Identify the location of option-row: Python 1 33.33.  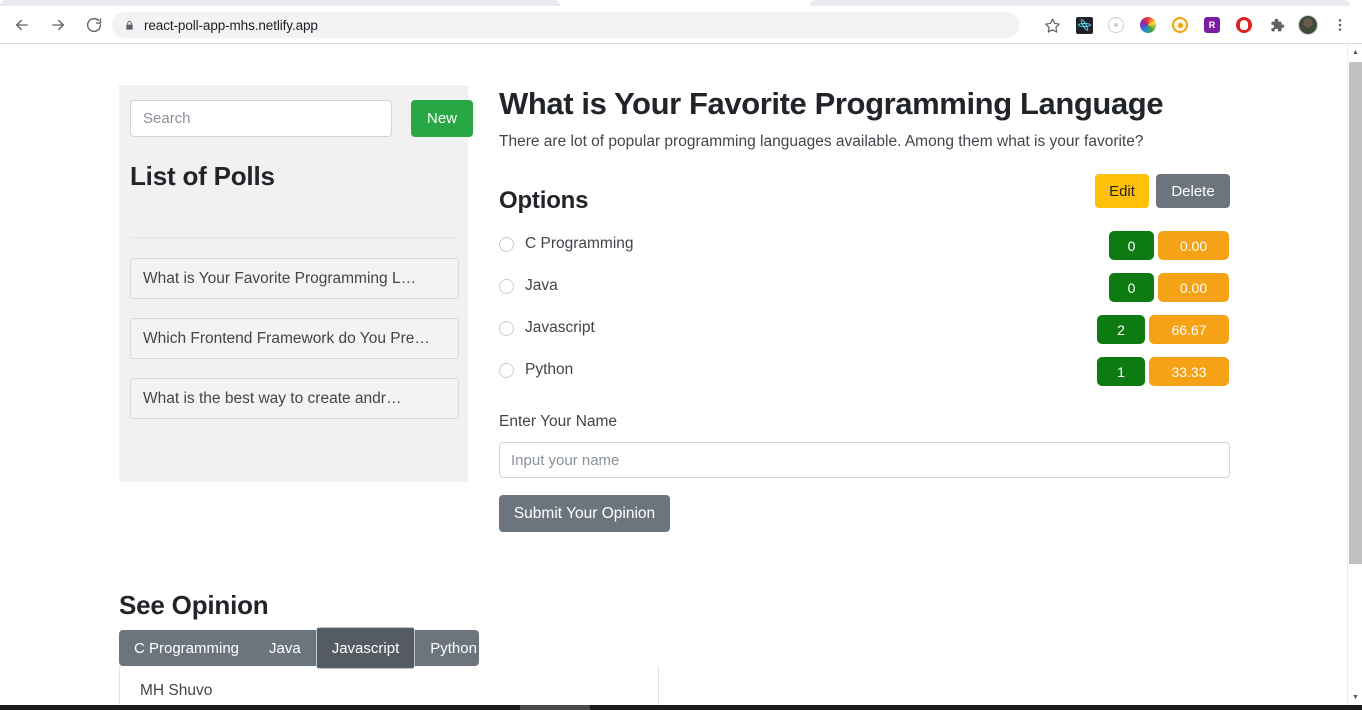
(864, 378).